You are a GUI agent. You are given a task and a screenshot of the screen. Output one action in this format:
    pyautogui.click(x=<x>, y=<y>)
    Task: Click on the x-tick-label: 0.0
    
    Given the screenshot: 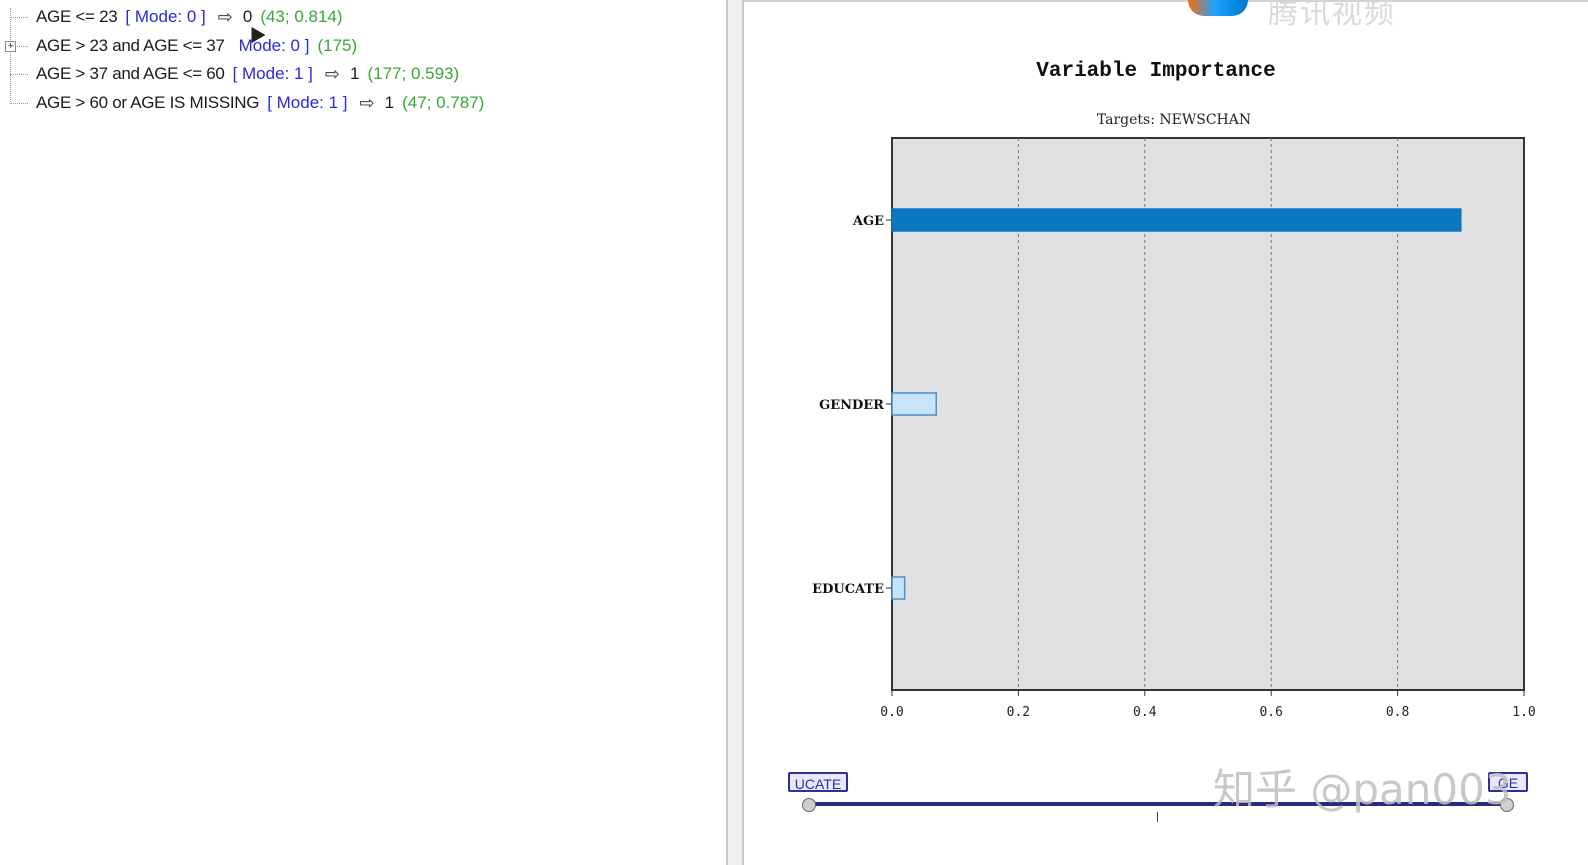 What is the action you would take?
    pyautogui.click(x=891, y=712)
    